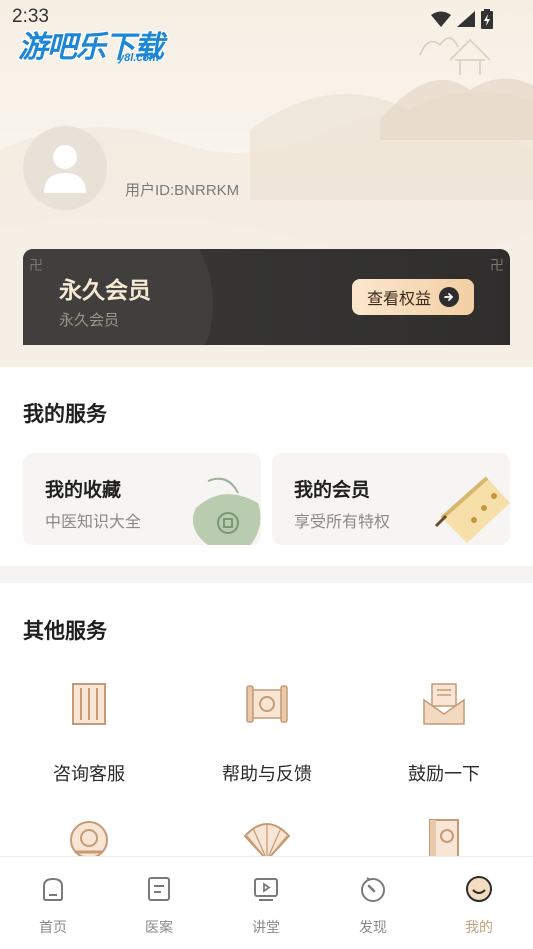 This screenshot has height=949, width=533. What do you see at coordinates (138, 58) in the screenshot?
I see `watermark-logo-sub: y8l.com` at bounding box center [138, 58].